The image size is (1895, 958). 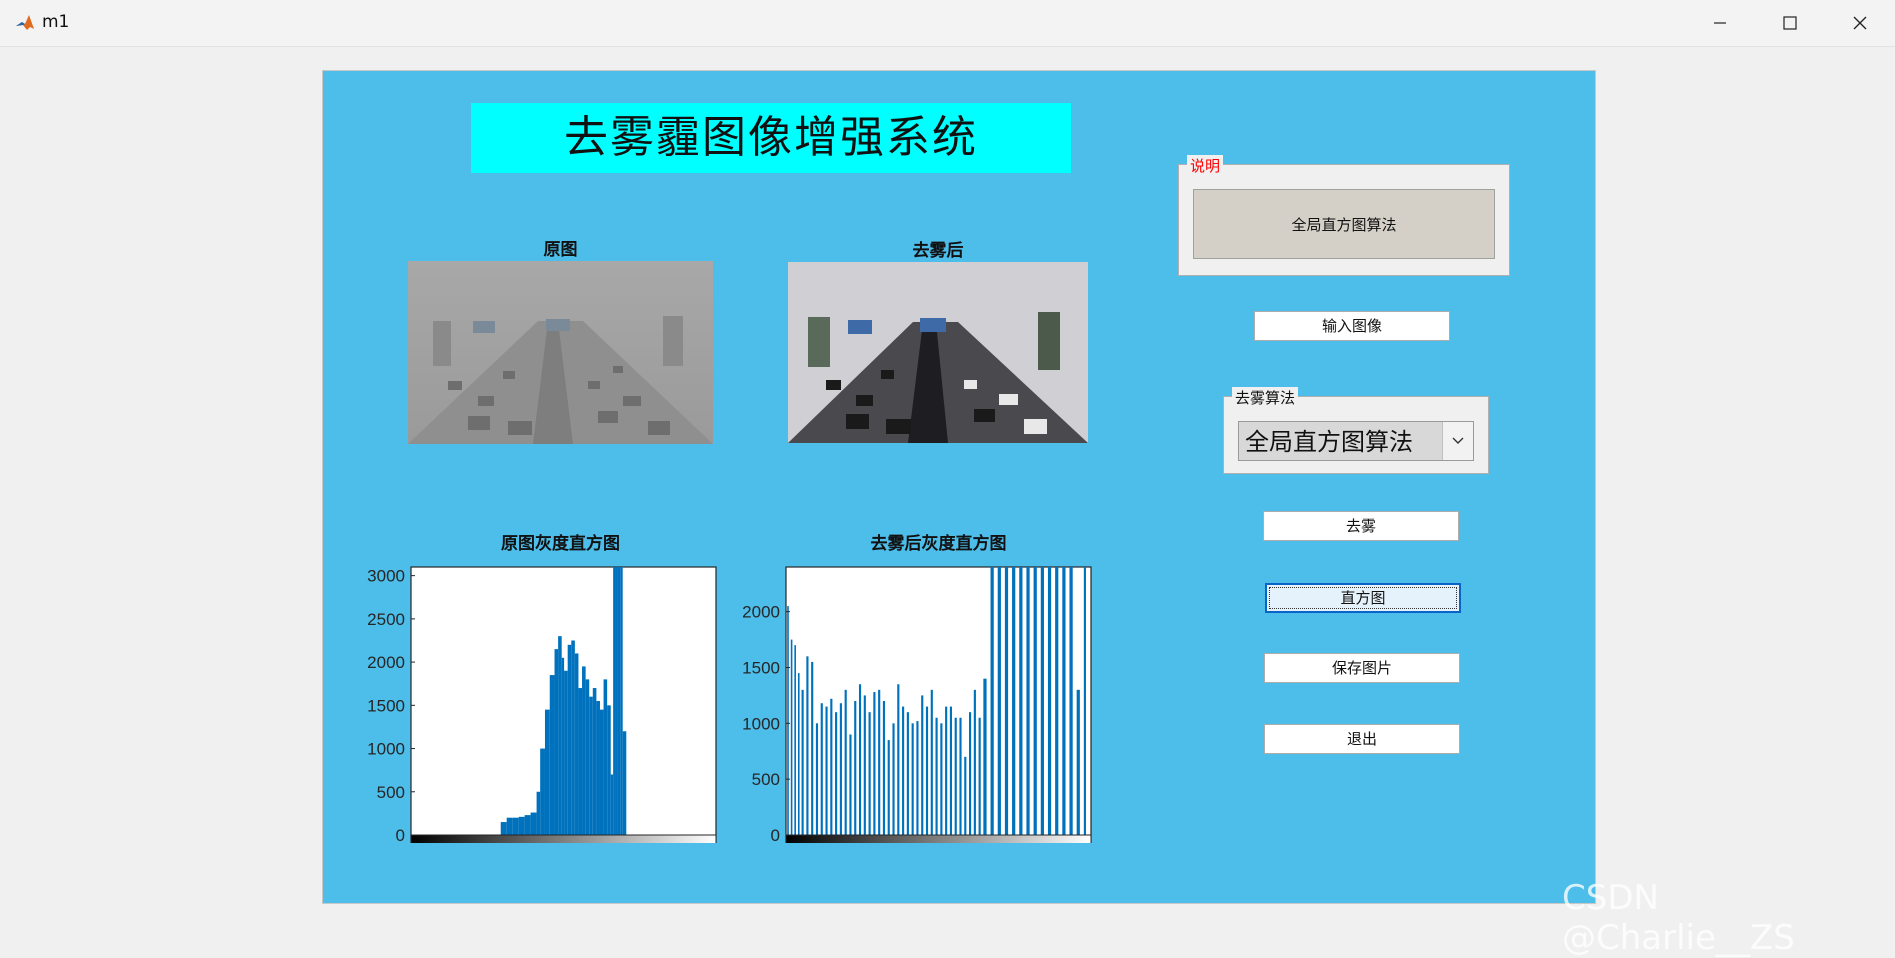 I want to click on original-photo-graphic, so click(x=560, y=352).